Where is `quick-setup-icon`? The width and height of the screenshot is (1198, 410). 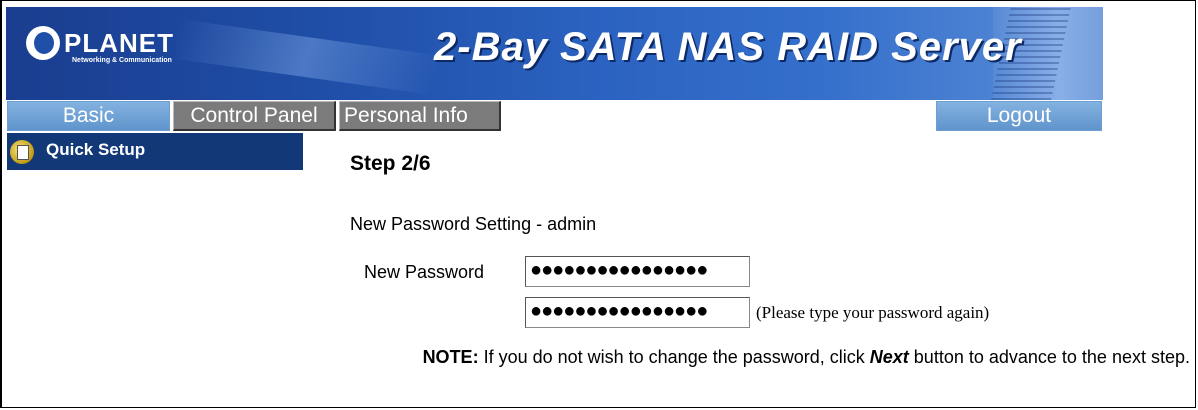 quick-setup-icon is located at coordinates (22, 152).